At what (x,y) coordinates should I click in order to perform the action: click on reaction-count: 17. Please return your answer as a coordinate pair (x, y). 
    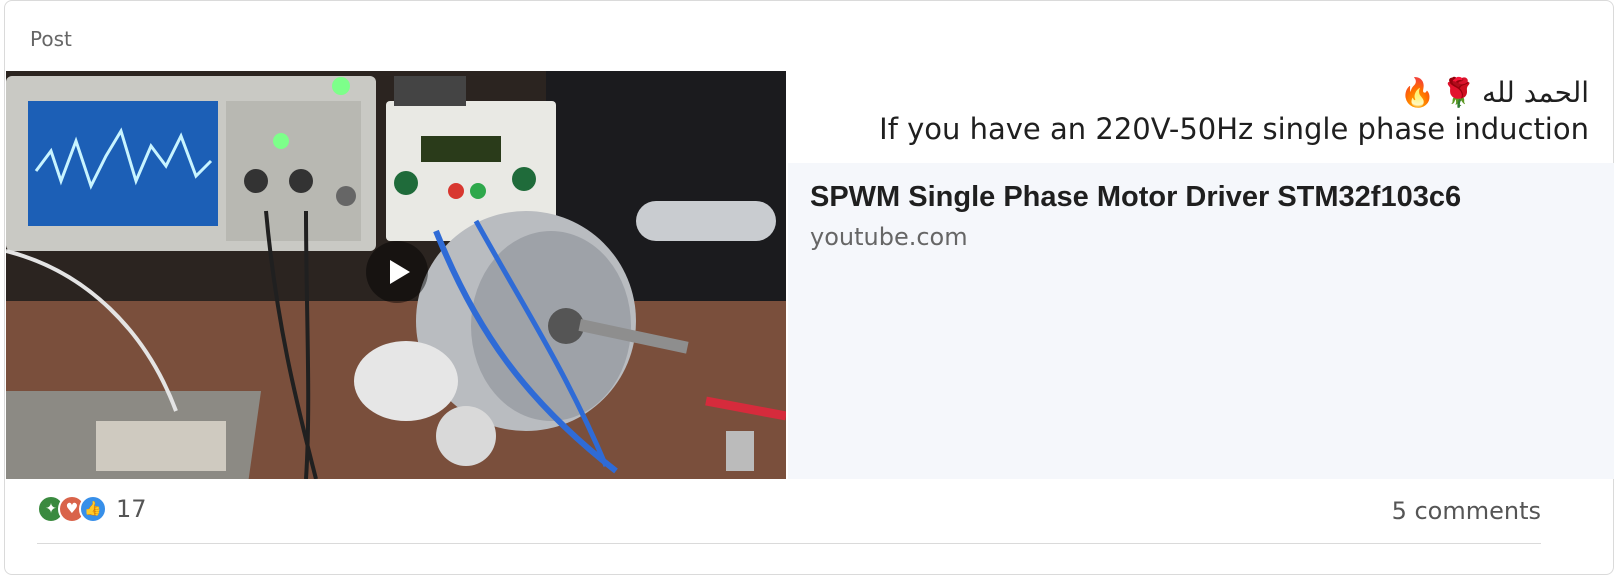
    Looking at the image, I should click on (131, 509).